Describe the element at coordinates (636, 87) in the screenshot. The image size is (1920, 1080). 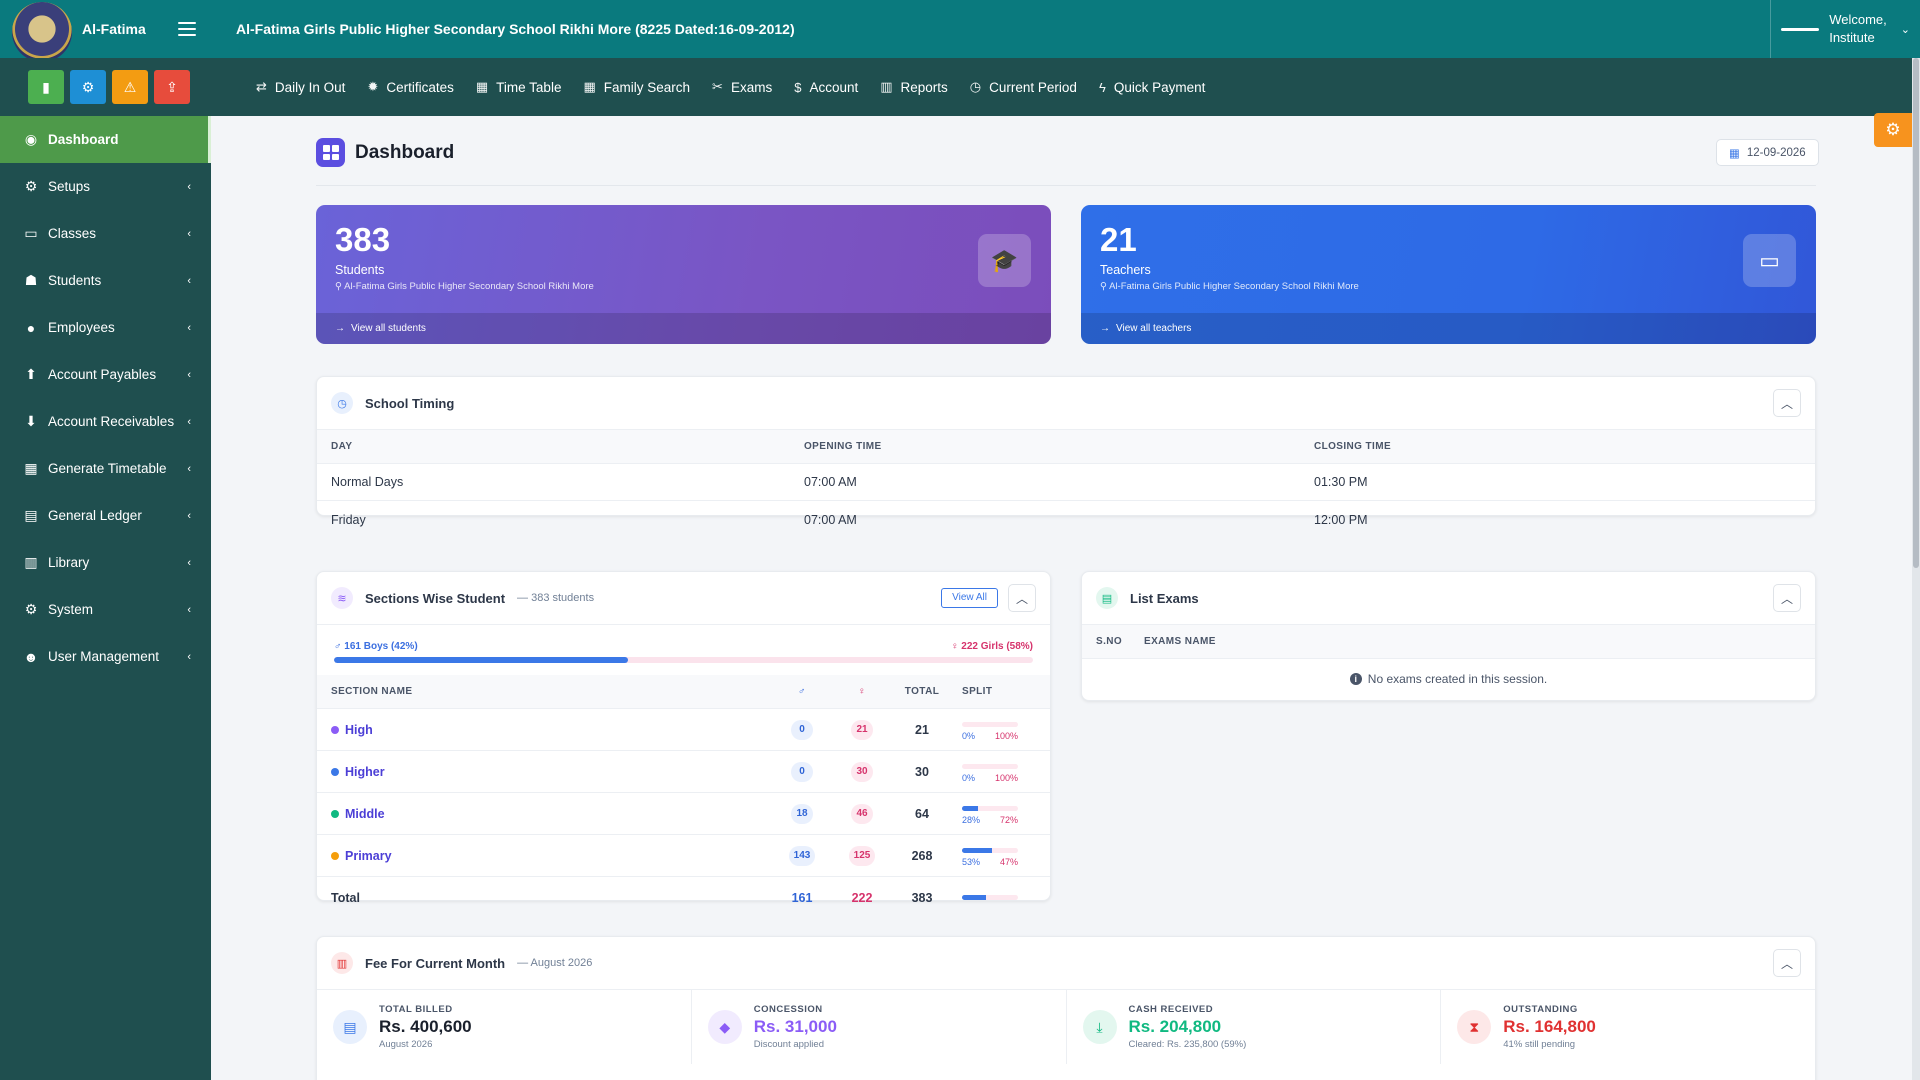
I see `nav-item-family-search: ▦ Family Search` at that location.